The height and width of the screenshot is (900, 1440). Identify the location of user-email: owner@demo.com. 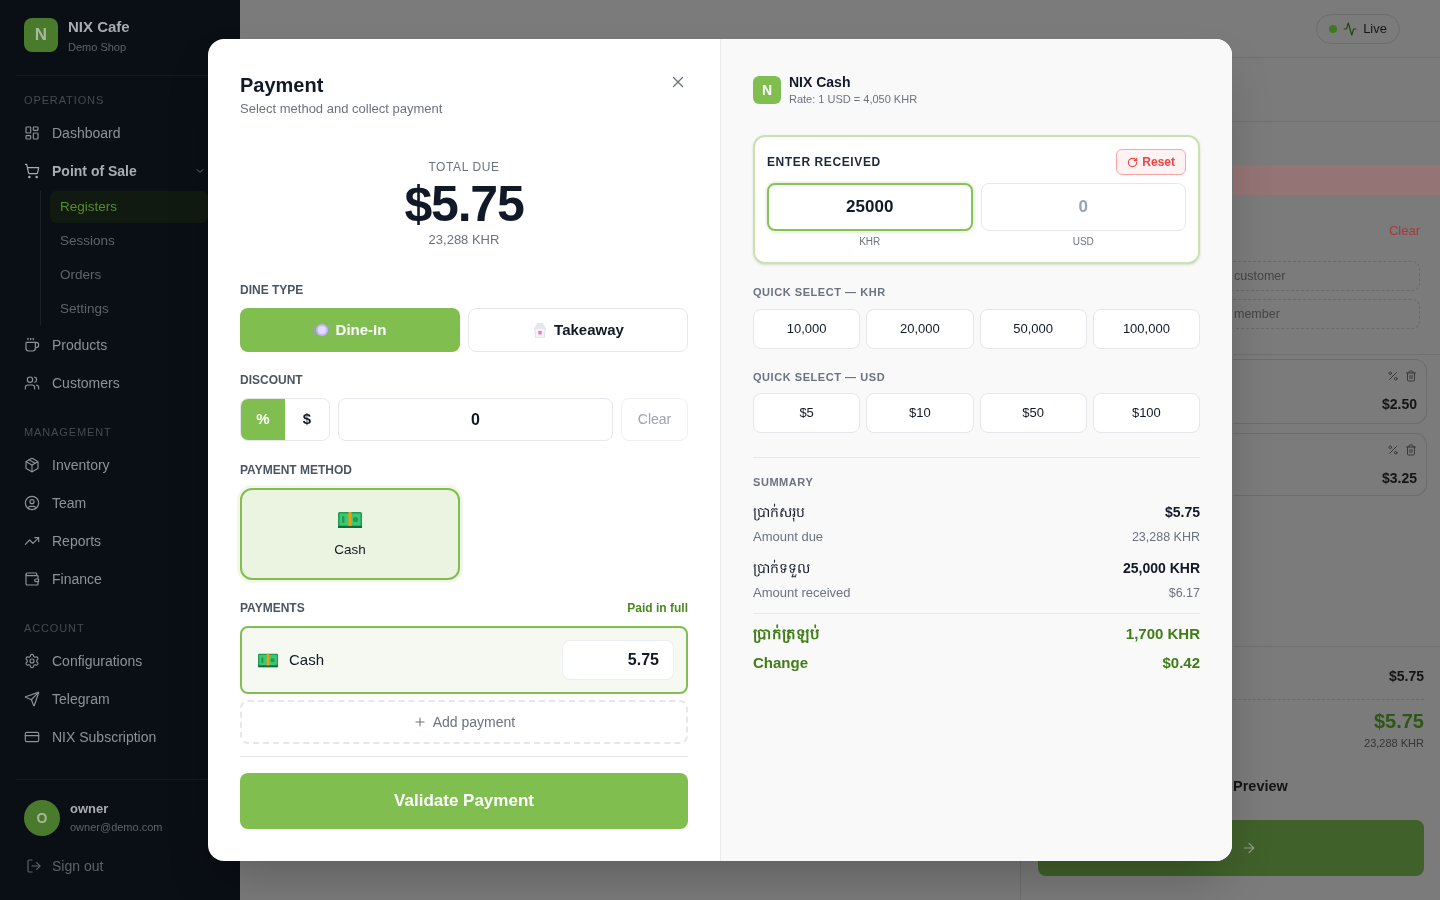
(116, 827).